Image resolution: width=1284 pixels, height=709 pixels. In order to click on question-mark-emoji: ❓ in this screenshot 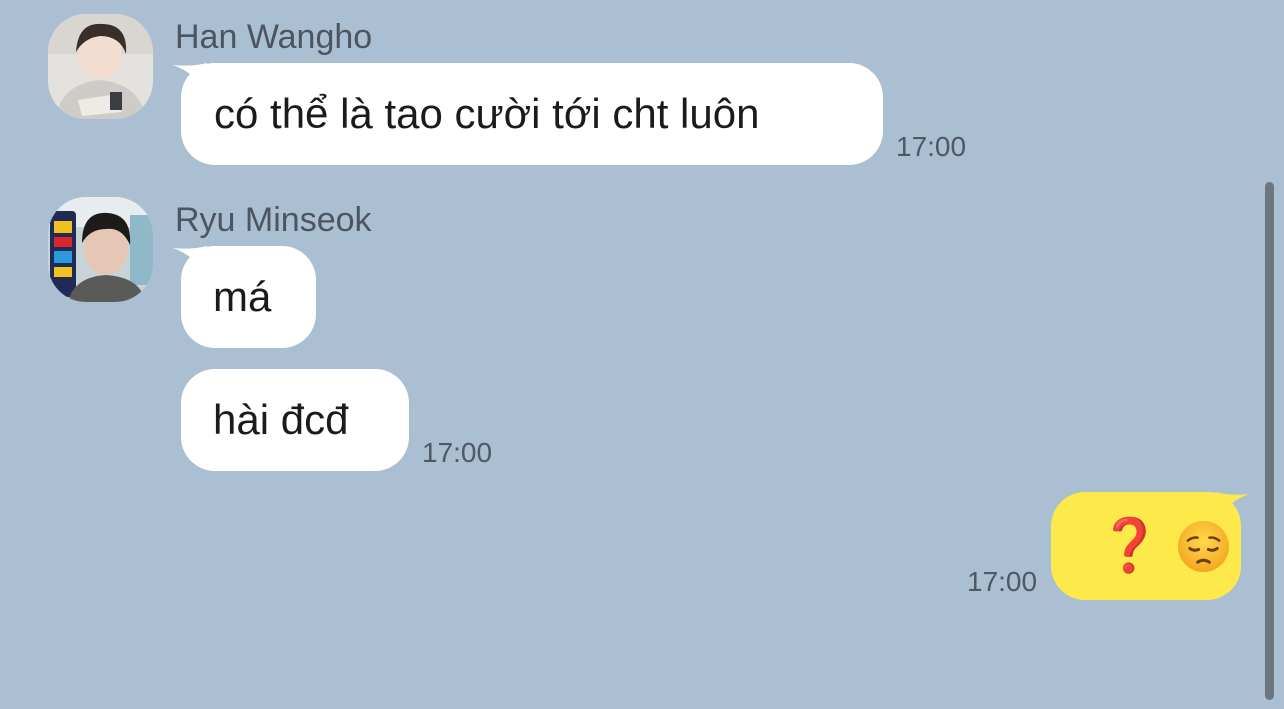, I will do `click(1129, 546)`.